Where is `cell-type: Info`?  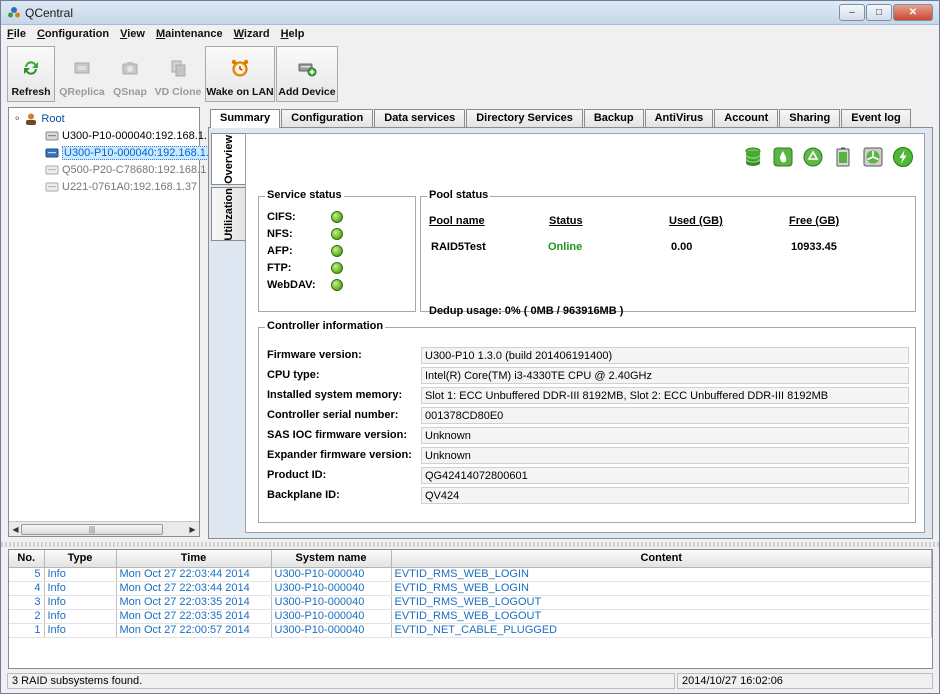 cell-type: Info is located at coordinates (80, 630).